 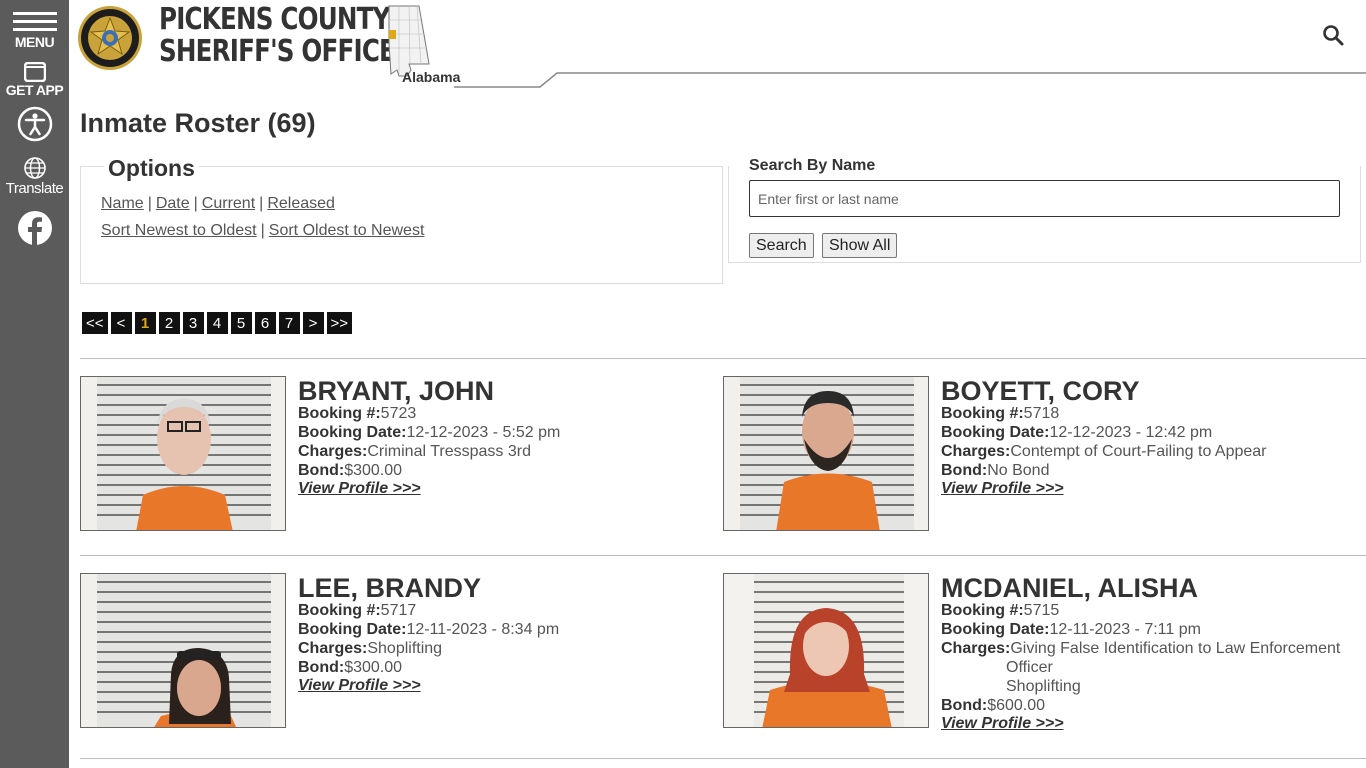 I want to click on booking-value: 5723, so click(x=398, y=413).